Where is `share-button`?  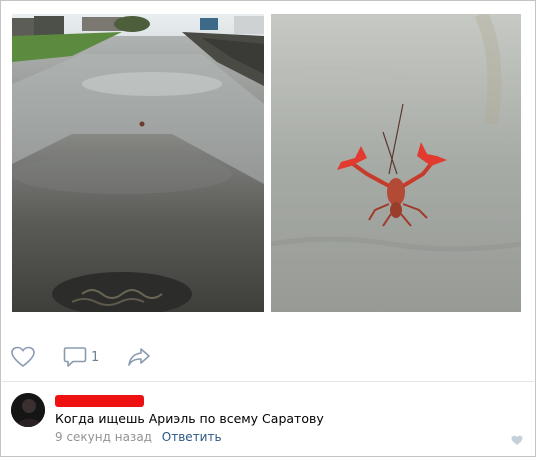 share-button is located at coordinates (139, 357).